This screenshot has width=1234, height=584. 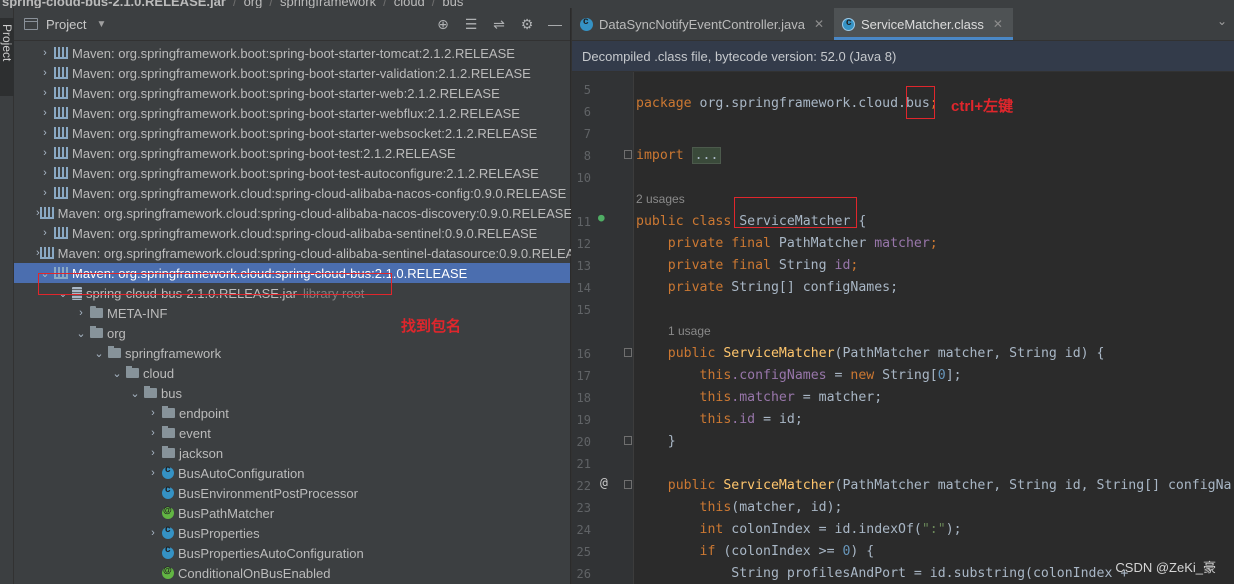 What do you see at coordinates (583, 398) in the screenshot?
I see `line-number: 18` at bounding box center [583, 398].